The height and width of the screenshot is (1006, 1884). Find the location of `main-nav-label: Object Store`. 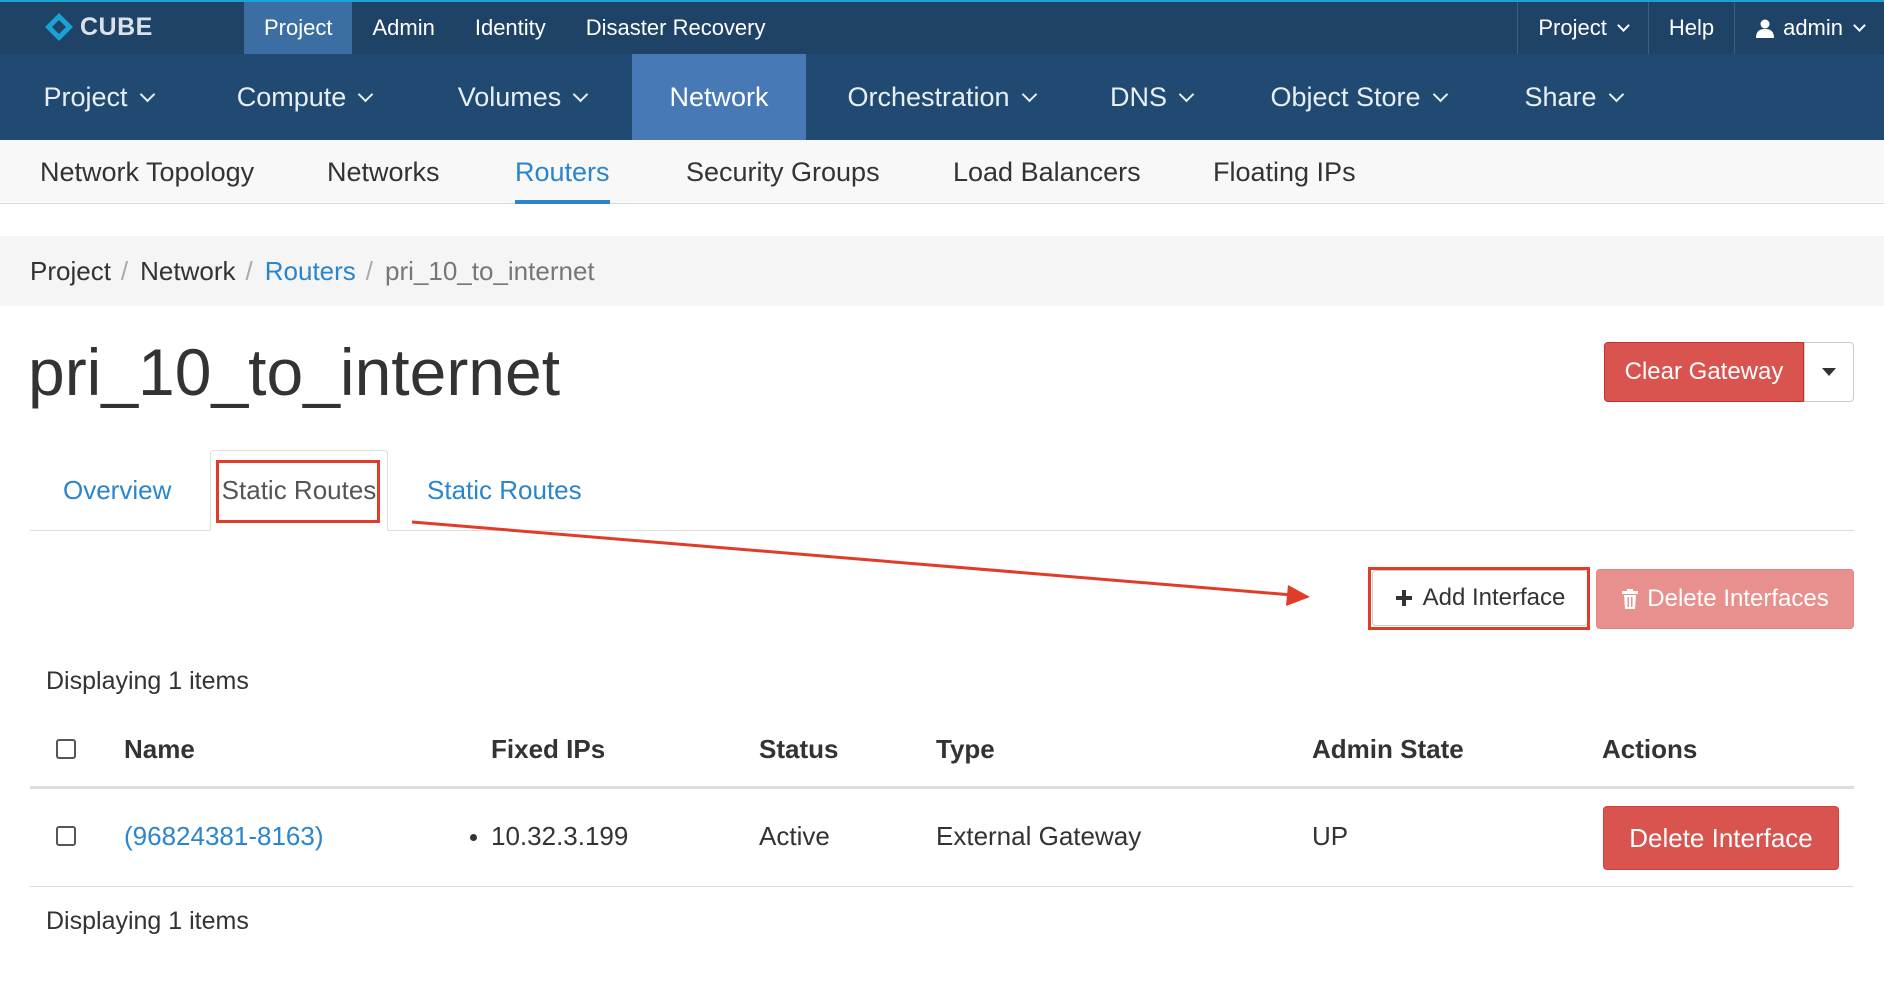

main-nav-label: Object Store is located at coordinates (1345, 96).